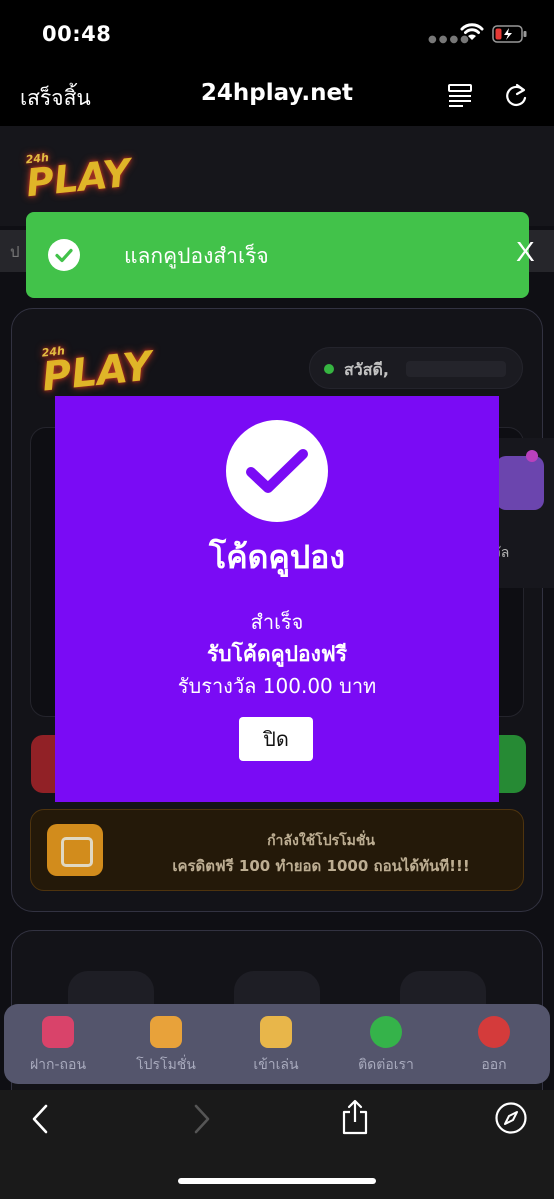 The height and width of the screenshot is (1199, 554). What do you see at coordinates (277, 471) in the screenshot?
I see `checkmark-icon` at bounding box center [277, 471].